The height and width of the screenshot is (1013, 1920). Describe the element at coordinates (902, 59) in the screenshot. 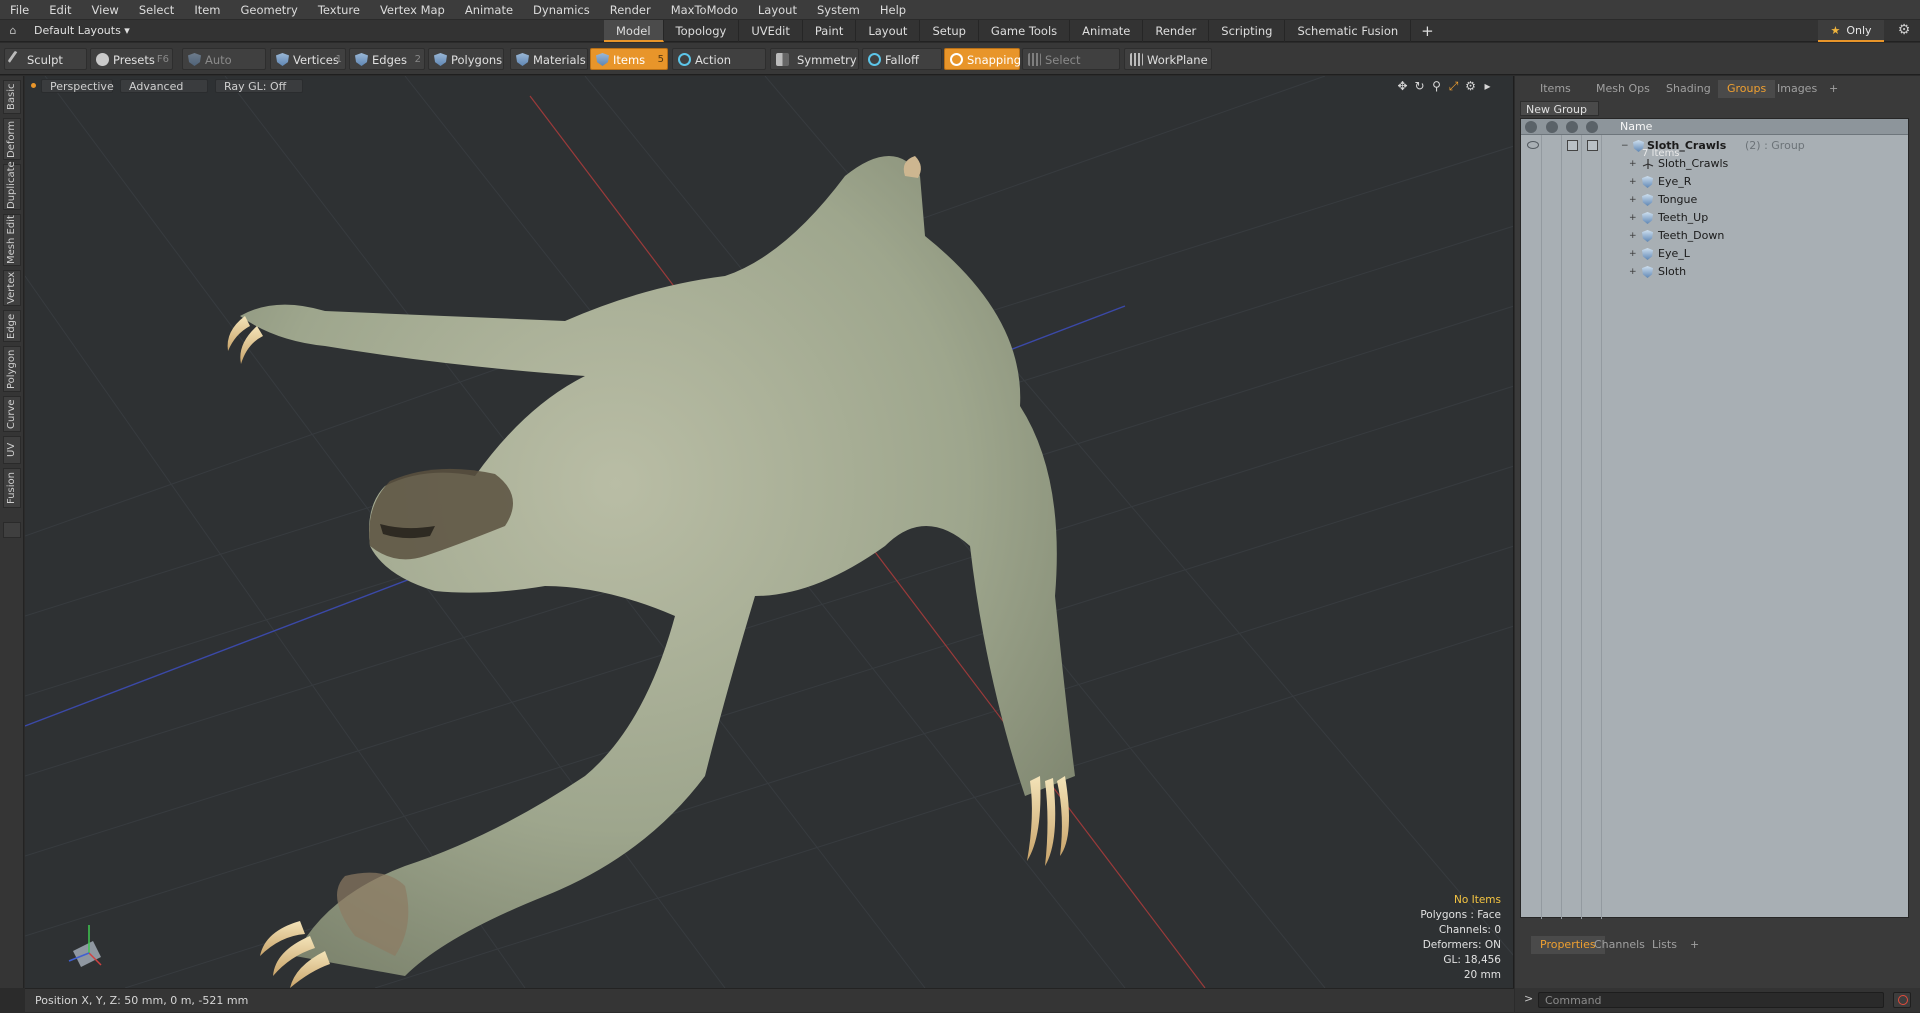

I see `falloff-button: Falloff` at that location.